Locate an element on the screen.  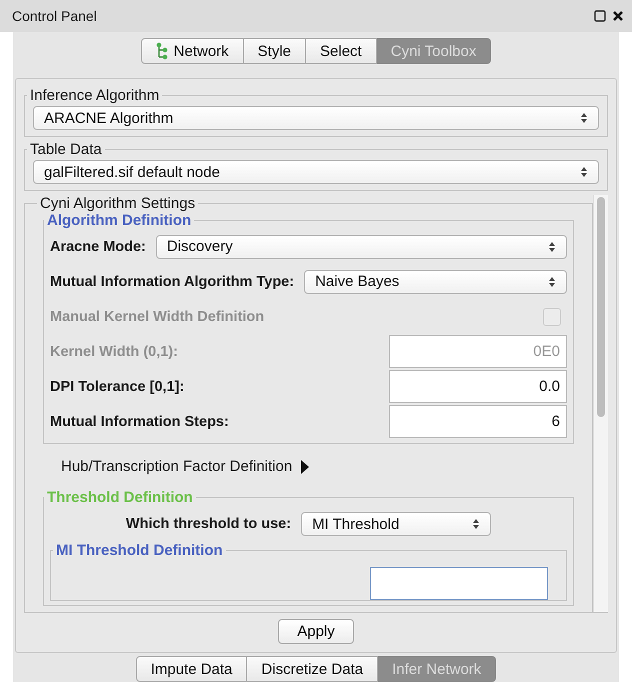
field-label: Mutual Information Algorithm Type: is located at coordinates (172, 282).